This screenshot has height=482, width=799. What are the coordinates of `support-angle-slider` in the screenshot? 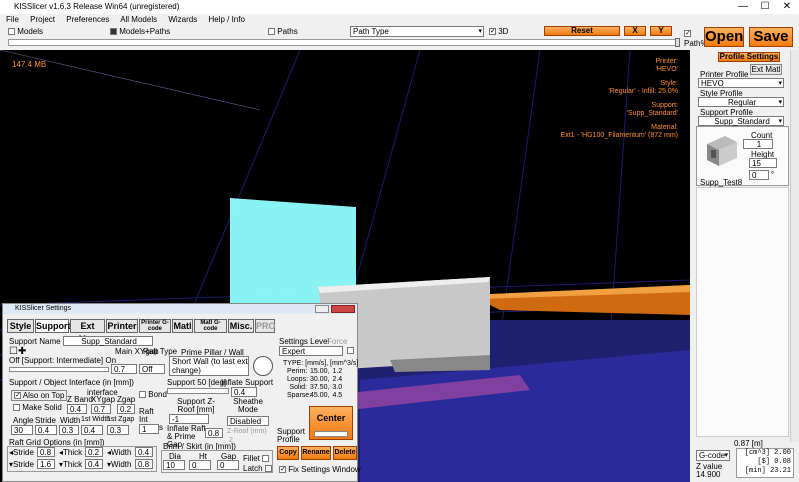 It's located at (198, 391).